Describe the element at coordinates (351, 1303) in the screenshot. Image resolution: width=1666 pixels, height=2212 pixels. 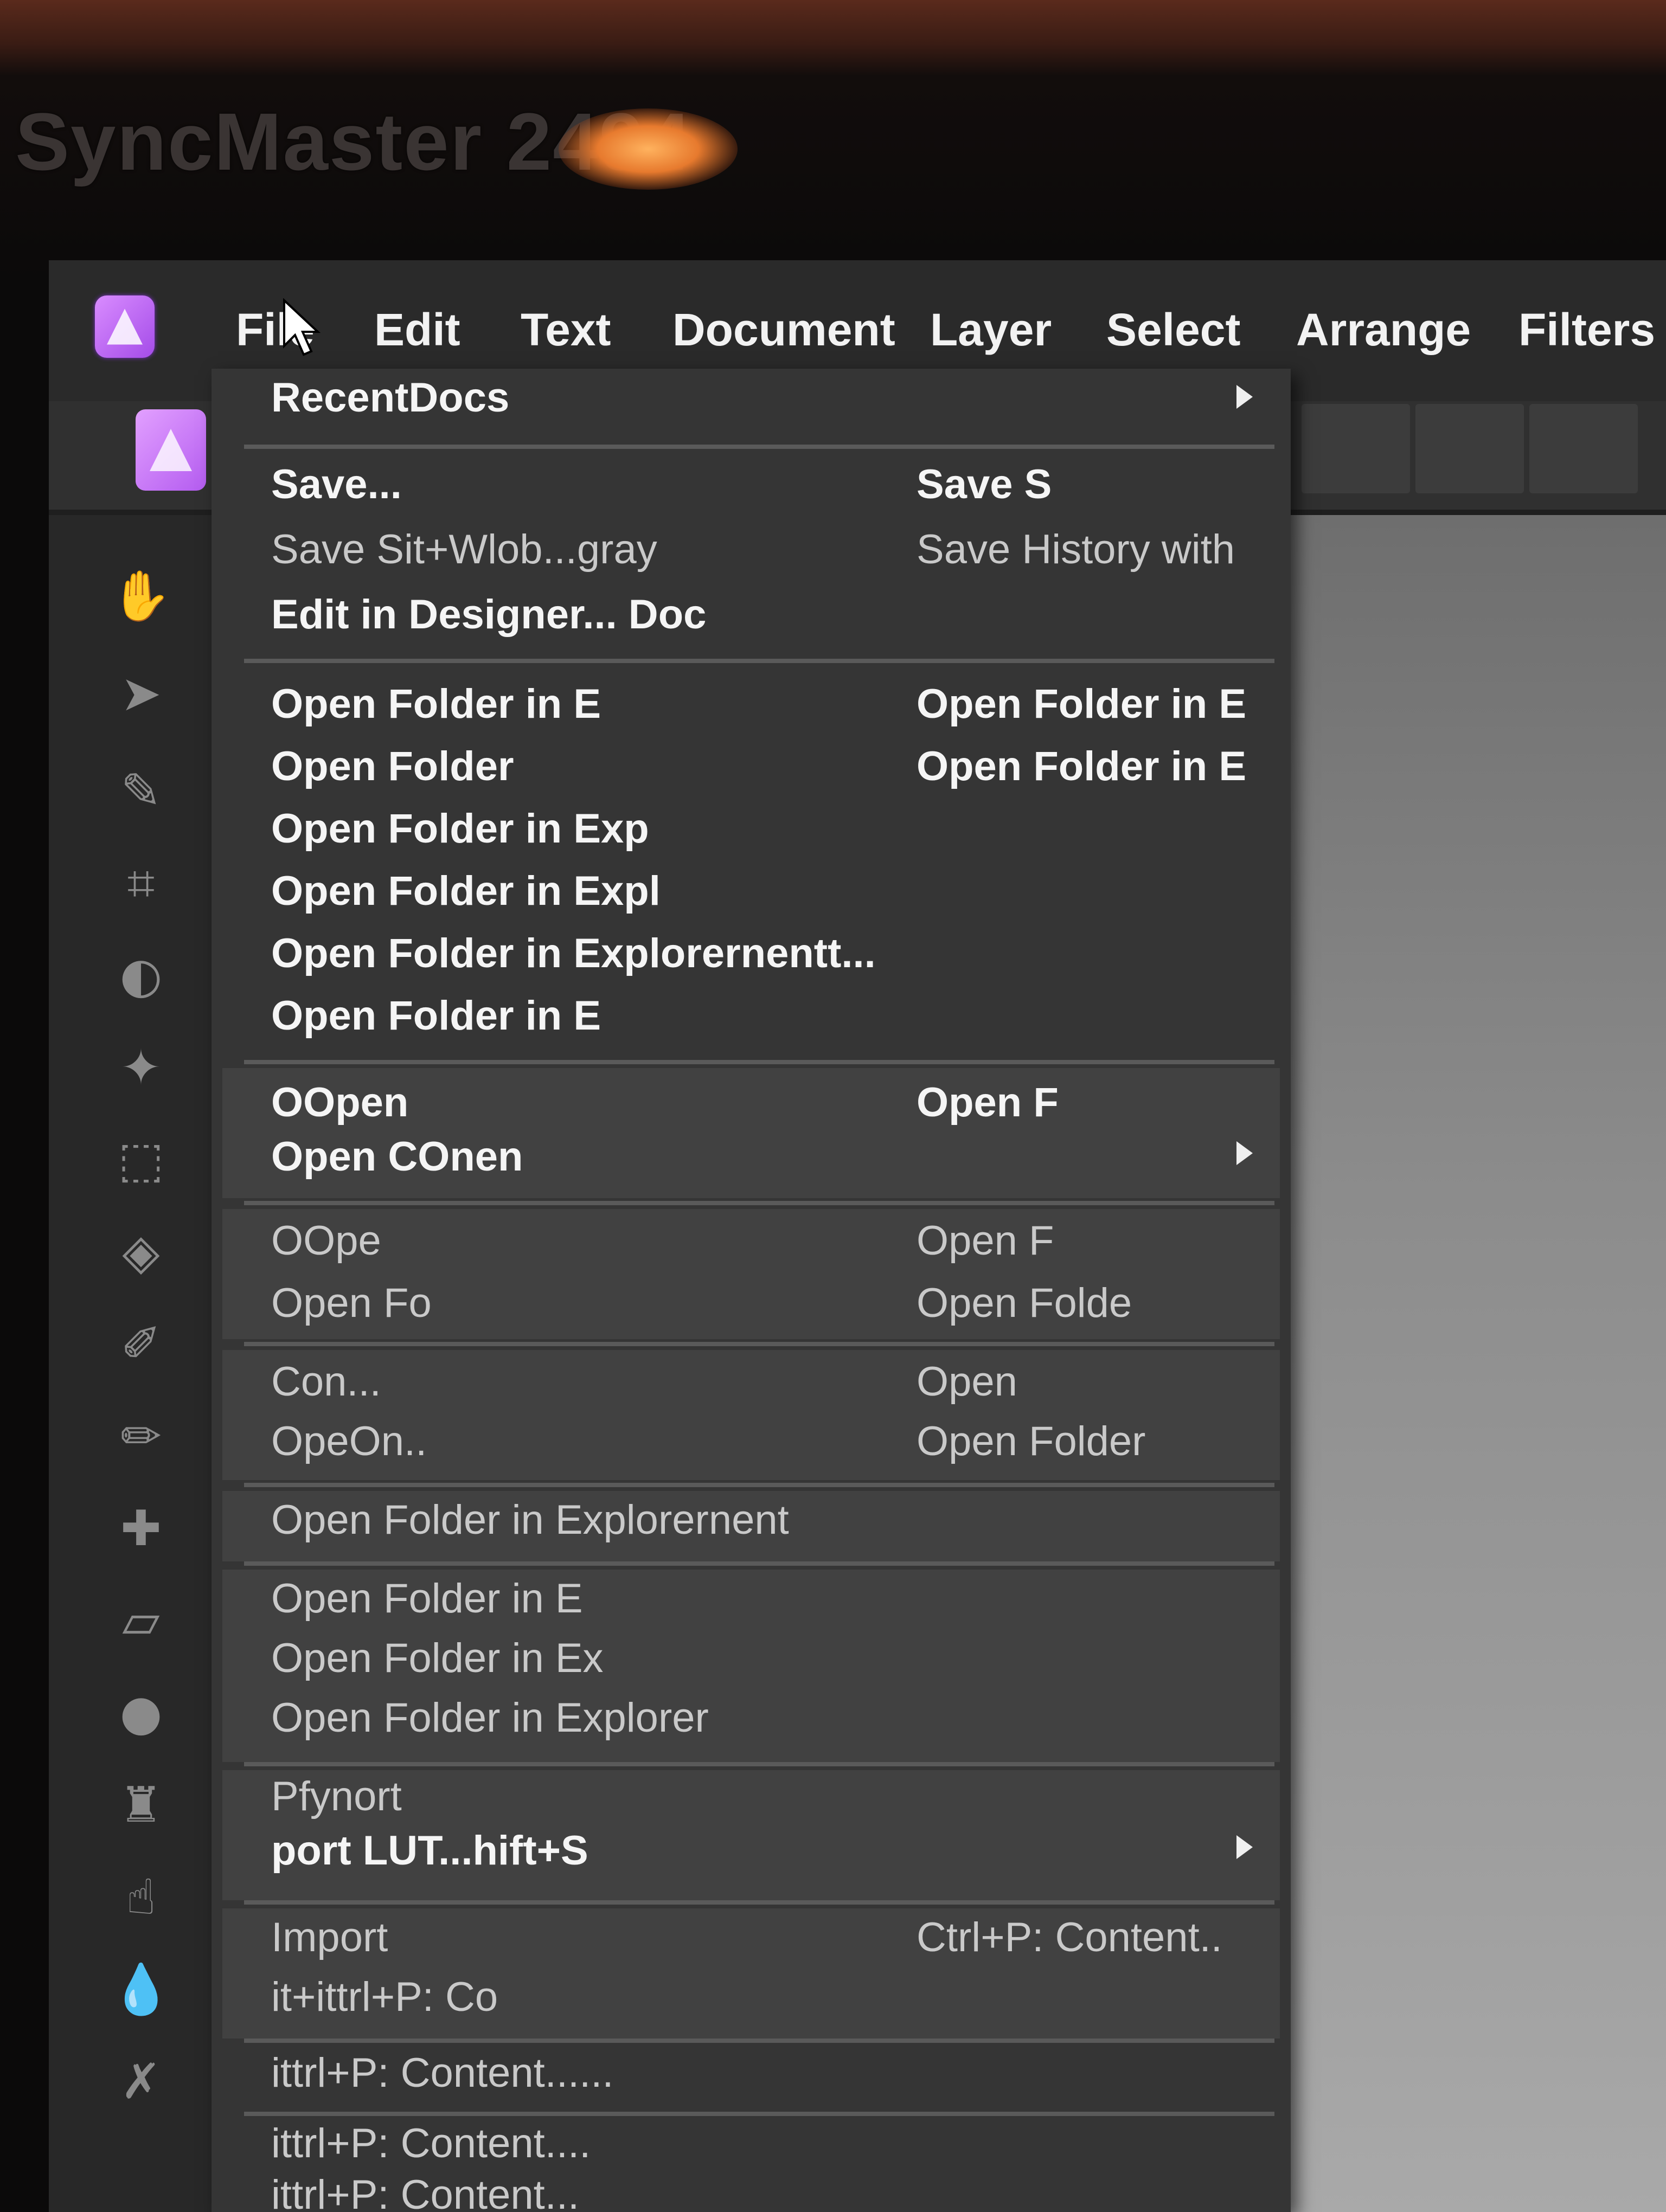
I see `menu-item-open: Open Fo` at that location.